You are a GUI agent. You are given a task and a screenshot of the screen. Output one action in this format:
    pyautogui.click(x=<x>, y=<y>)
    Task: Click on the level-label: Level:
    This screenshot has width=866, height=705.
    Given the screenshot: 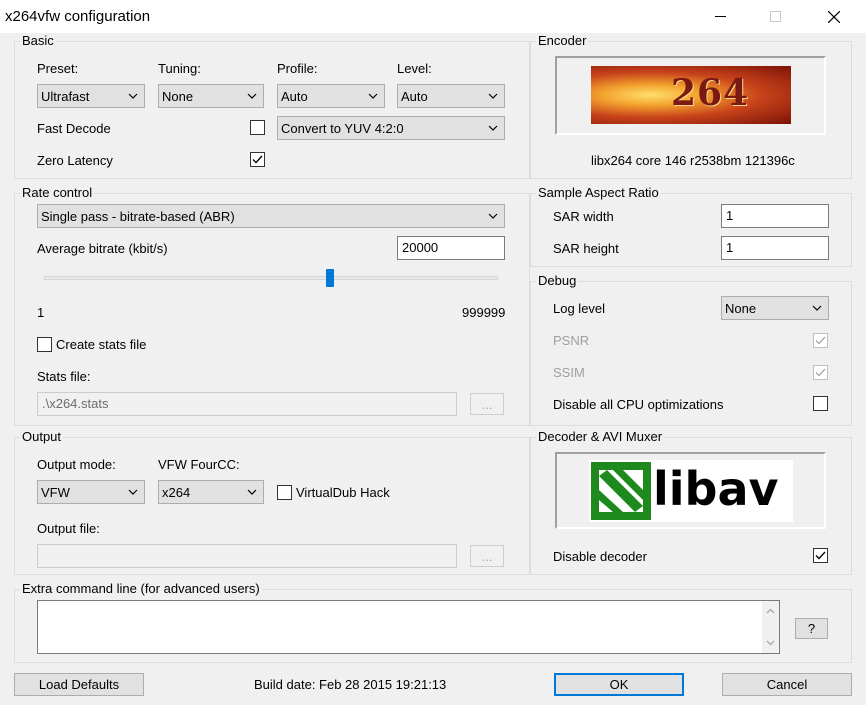 What is the action you would take?
    pyautogui.click(x=414, y=68)
    